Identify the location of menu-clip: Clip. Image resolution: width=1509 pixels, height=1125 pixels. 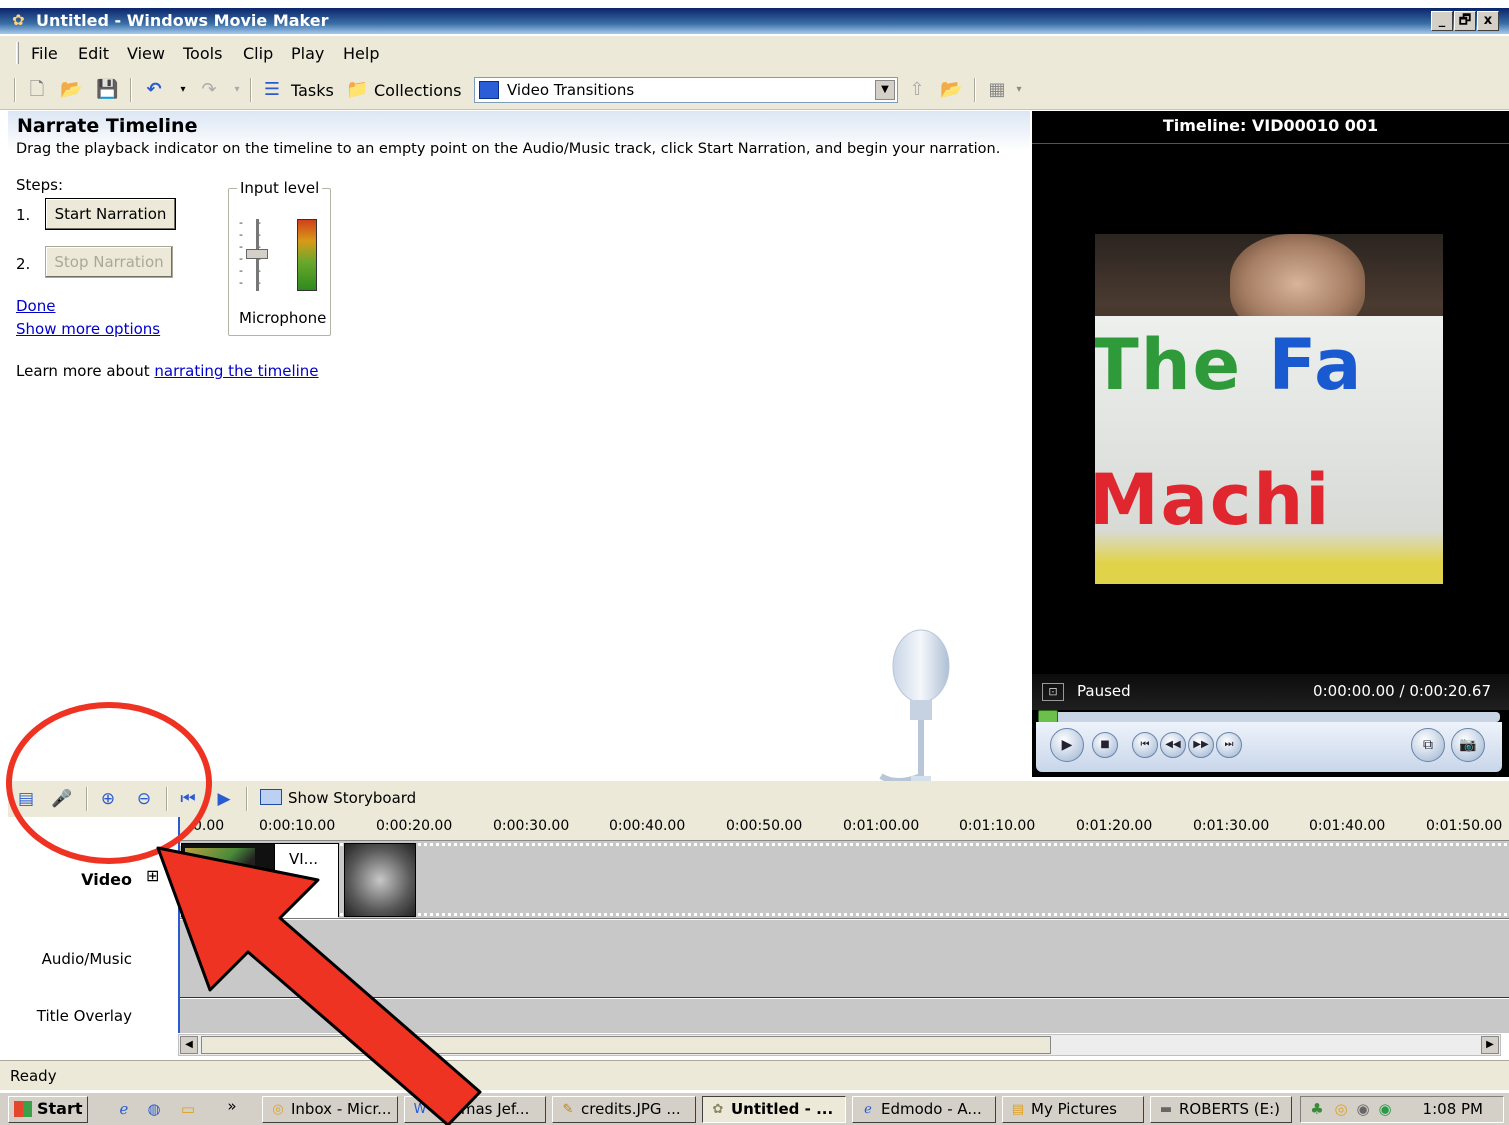
(258, 53).